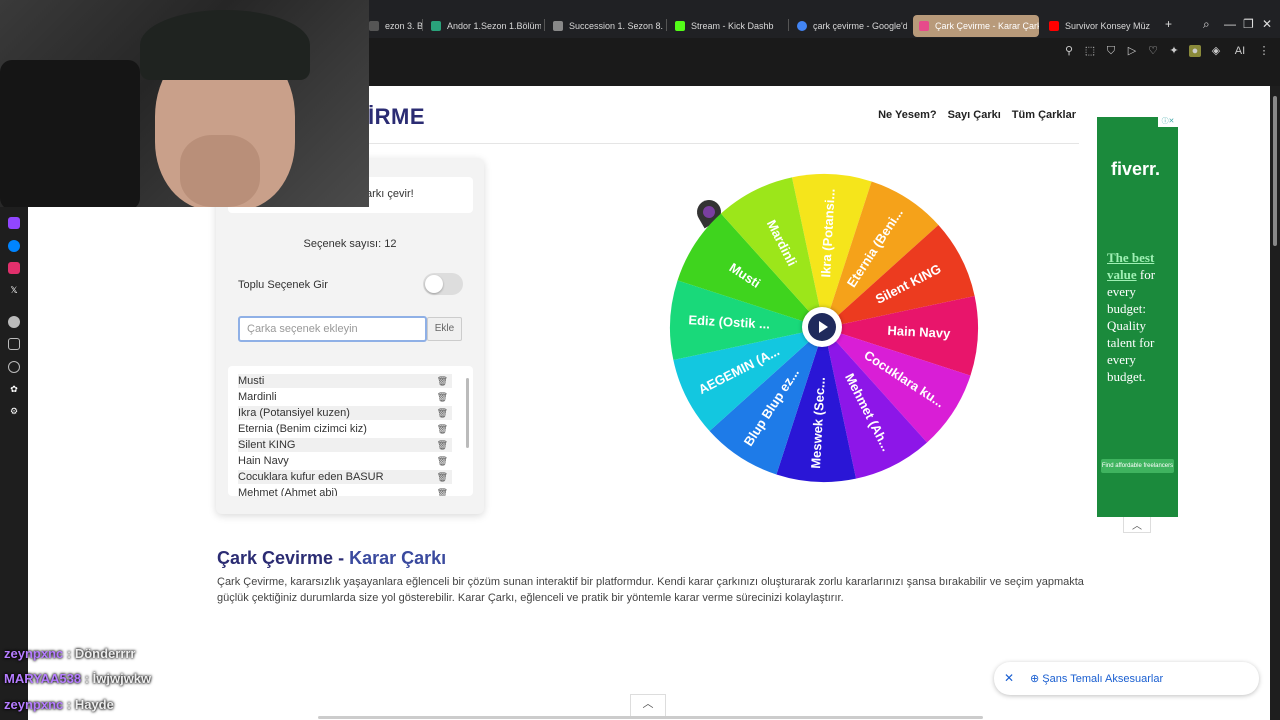  I want to click on list-item: Cocuklara kufur eden BASUR 🗑, so click(345, 477).